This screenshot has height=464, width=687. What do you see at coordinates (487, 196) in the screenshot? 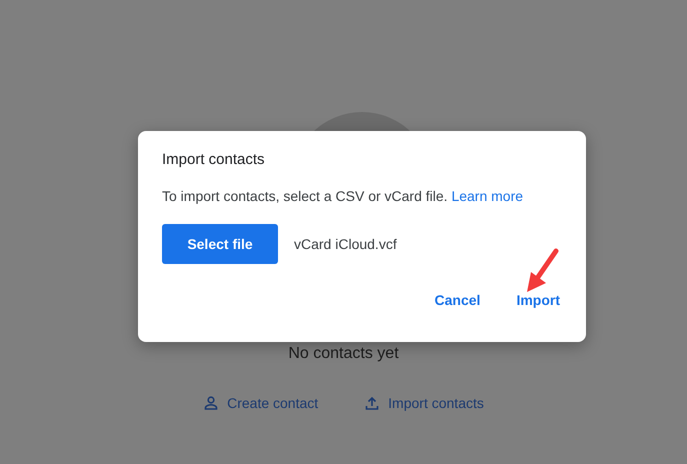
I see `learn-more-link: Learn more` at bounding box center [487, 196].